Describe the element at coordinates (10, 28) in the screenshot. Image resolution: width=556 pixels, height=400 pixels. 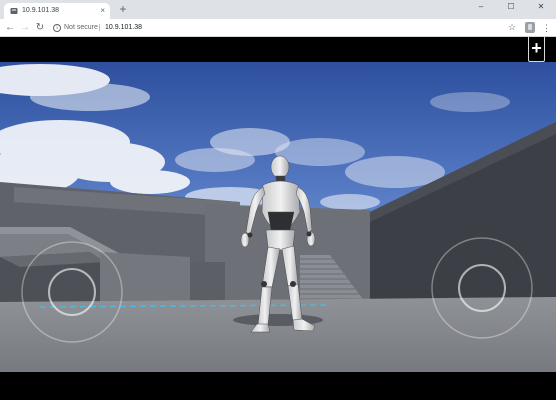
I see `back-button: ←` at that location.